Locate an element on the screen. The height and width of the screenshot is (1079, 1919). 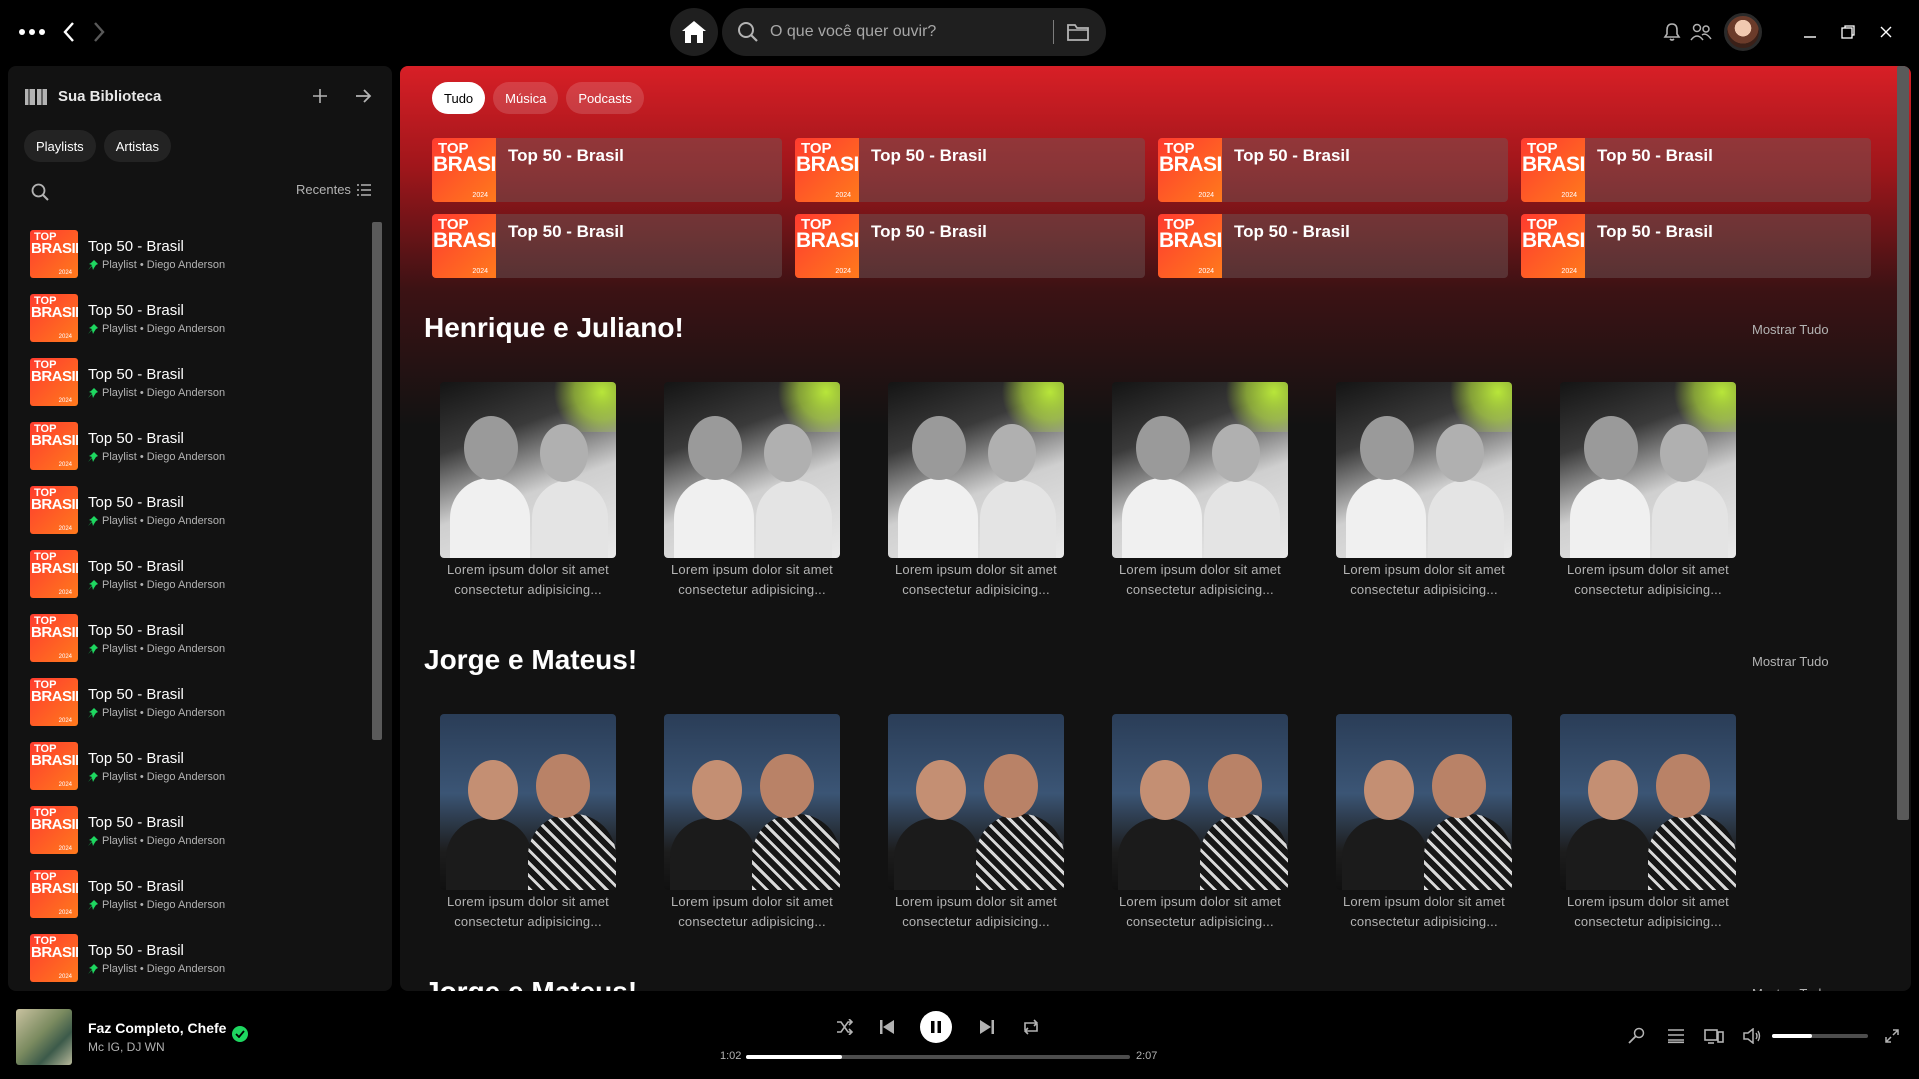
fullscreen-icon is located at coordinates (1892, 1036).